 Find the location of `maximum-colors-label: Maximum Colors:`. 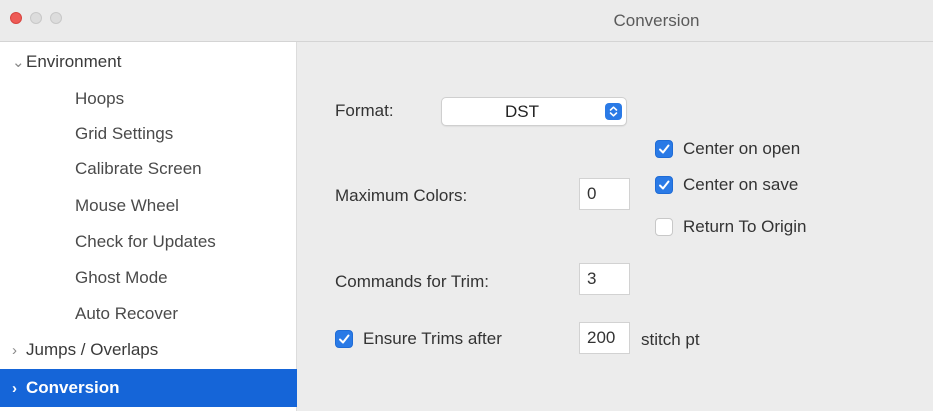

maximum-colors-label: Maximum Colors: is located at coordinates (401, 195).